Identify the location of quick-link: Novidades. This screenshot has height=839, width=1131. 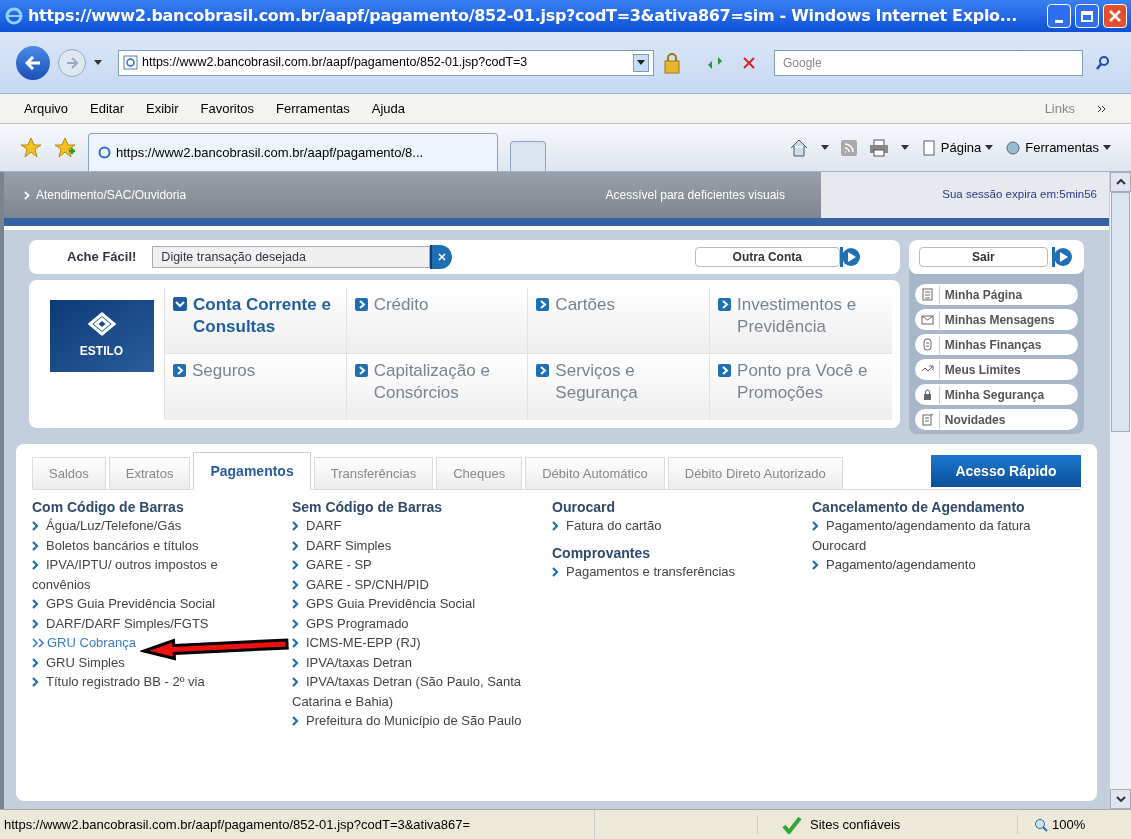
(996, 419).